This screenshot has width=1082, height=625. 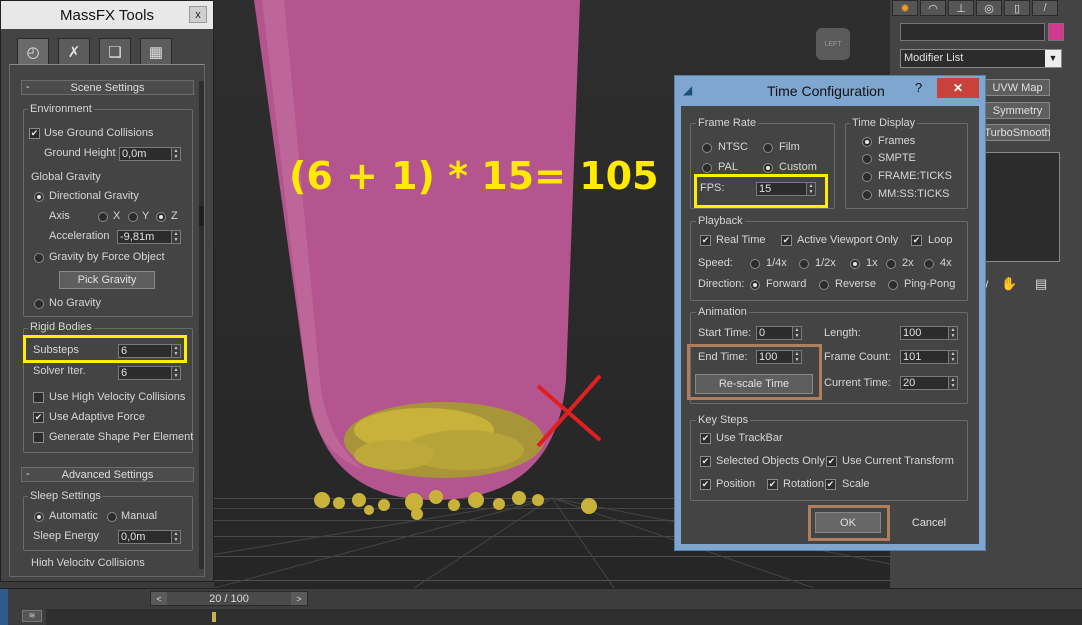 What do you see at coordinates (1056, 32) in the screenshot?
I see `object-color-swatch` at bounding box center [1056, 32].